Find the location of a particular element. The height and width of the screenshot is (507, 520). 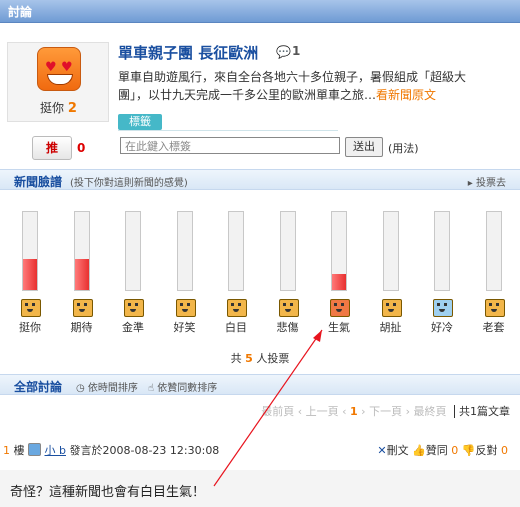

pager-next: 下一頁 is located at coordinates (385, 411).